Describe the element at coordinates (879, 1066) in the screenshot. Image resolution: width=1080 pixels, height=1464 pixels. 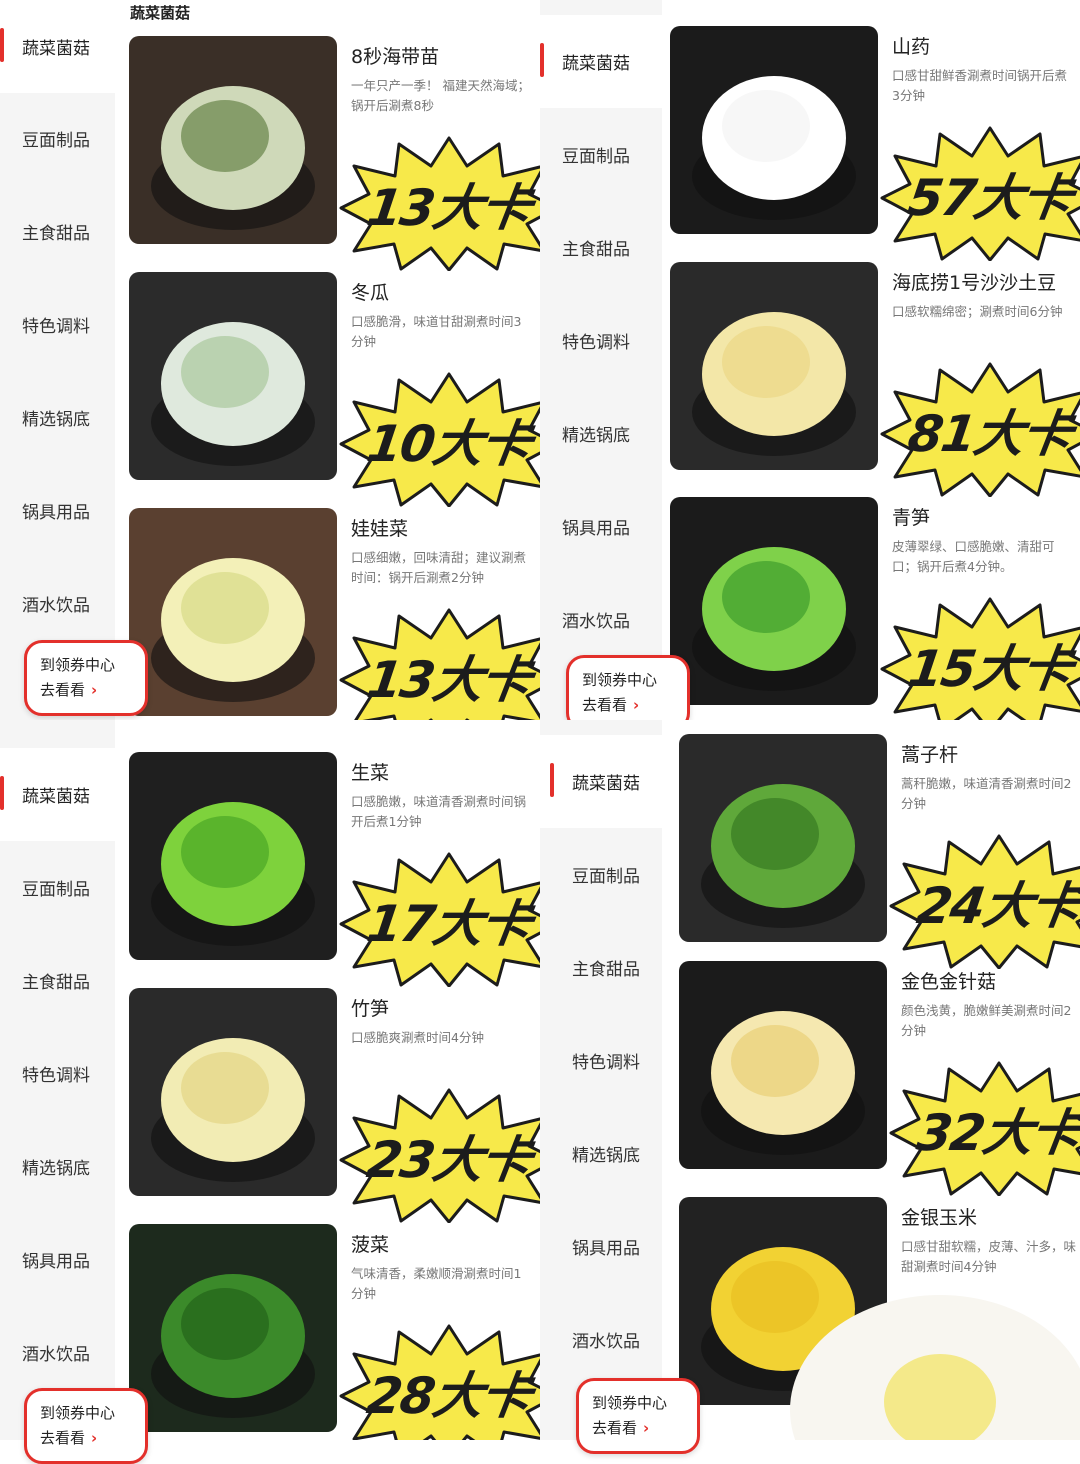
I see `food-item: 金色金针菇 颜色浅黄，脆嫩鲜美涮煮时间2分钟 32大卡` at that location.